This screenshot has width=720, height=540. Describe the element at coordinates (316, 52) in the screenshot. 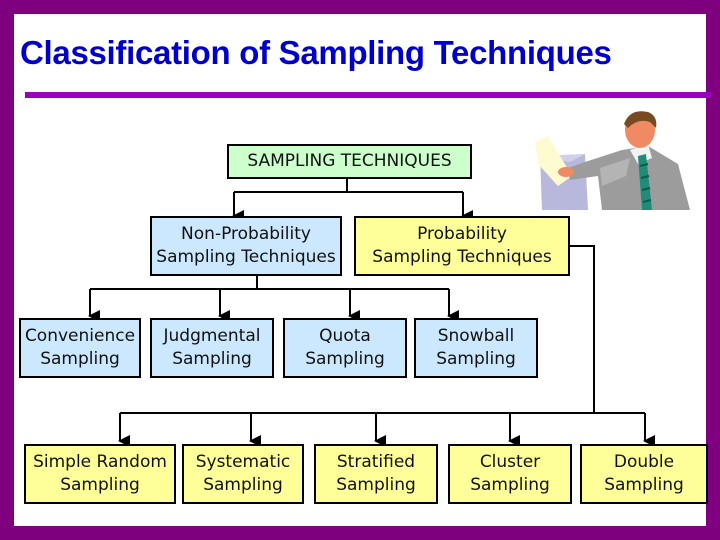

I see `slide-title: Classification of Sampling Techniques` at that location.